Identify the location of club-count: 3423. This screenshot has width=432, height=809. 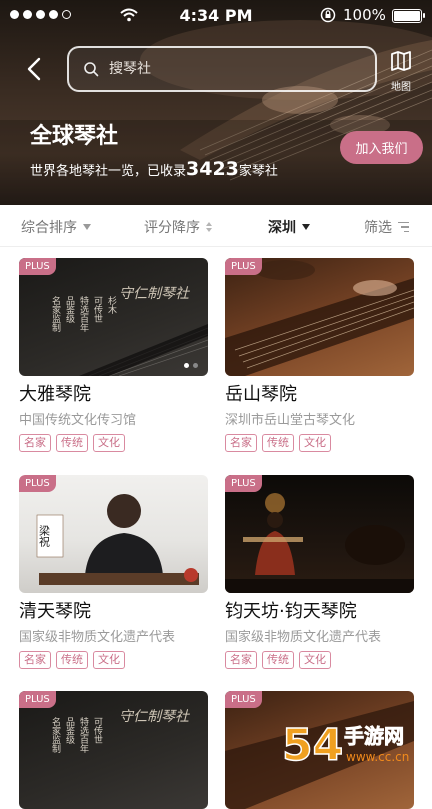
(212, 169).